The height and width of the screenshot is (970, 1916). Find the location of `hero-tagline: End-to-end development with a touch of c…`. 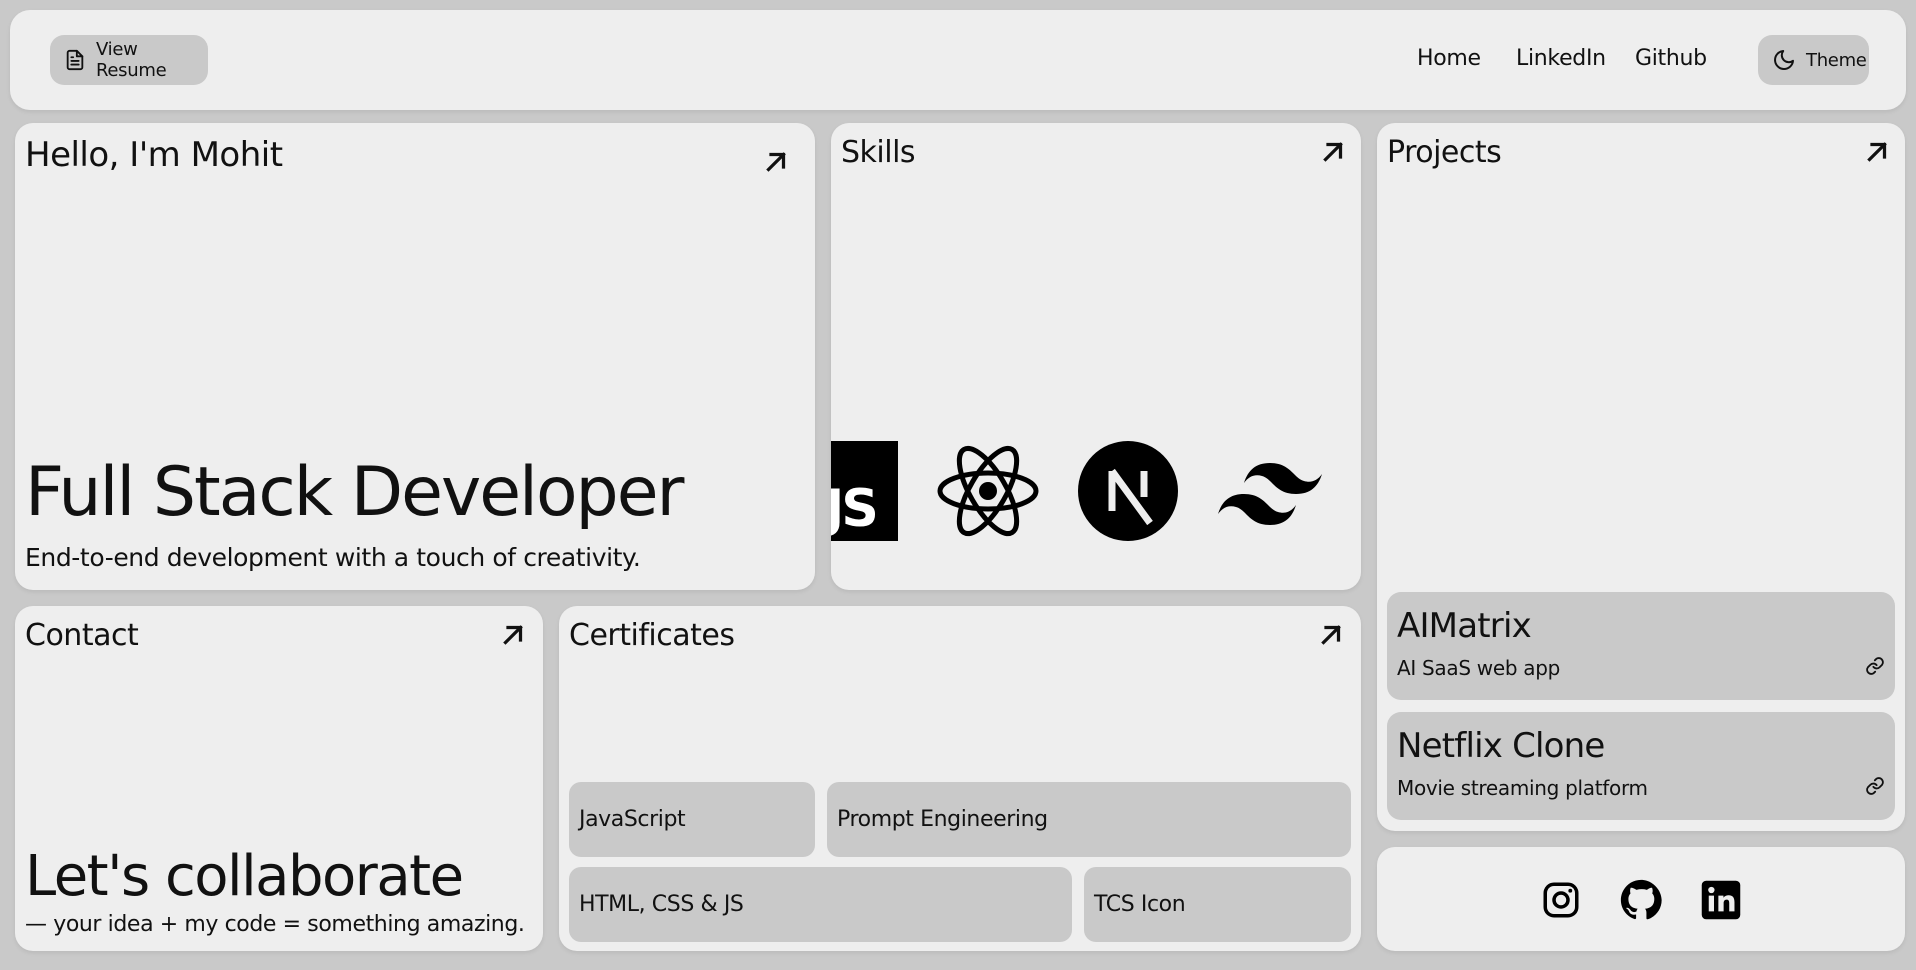

hero-tagline: End-to-end development with a touch of c… is located at coordinates (333, 557).